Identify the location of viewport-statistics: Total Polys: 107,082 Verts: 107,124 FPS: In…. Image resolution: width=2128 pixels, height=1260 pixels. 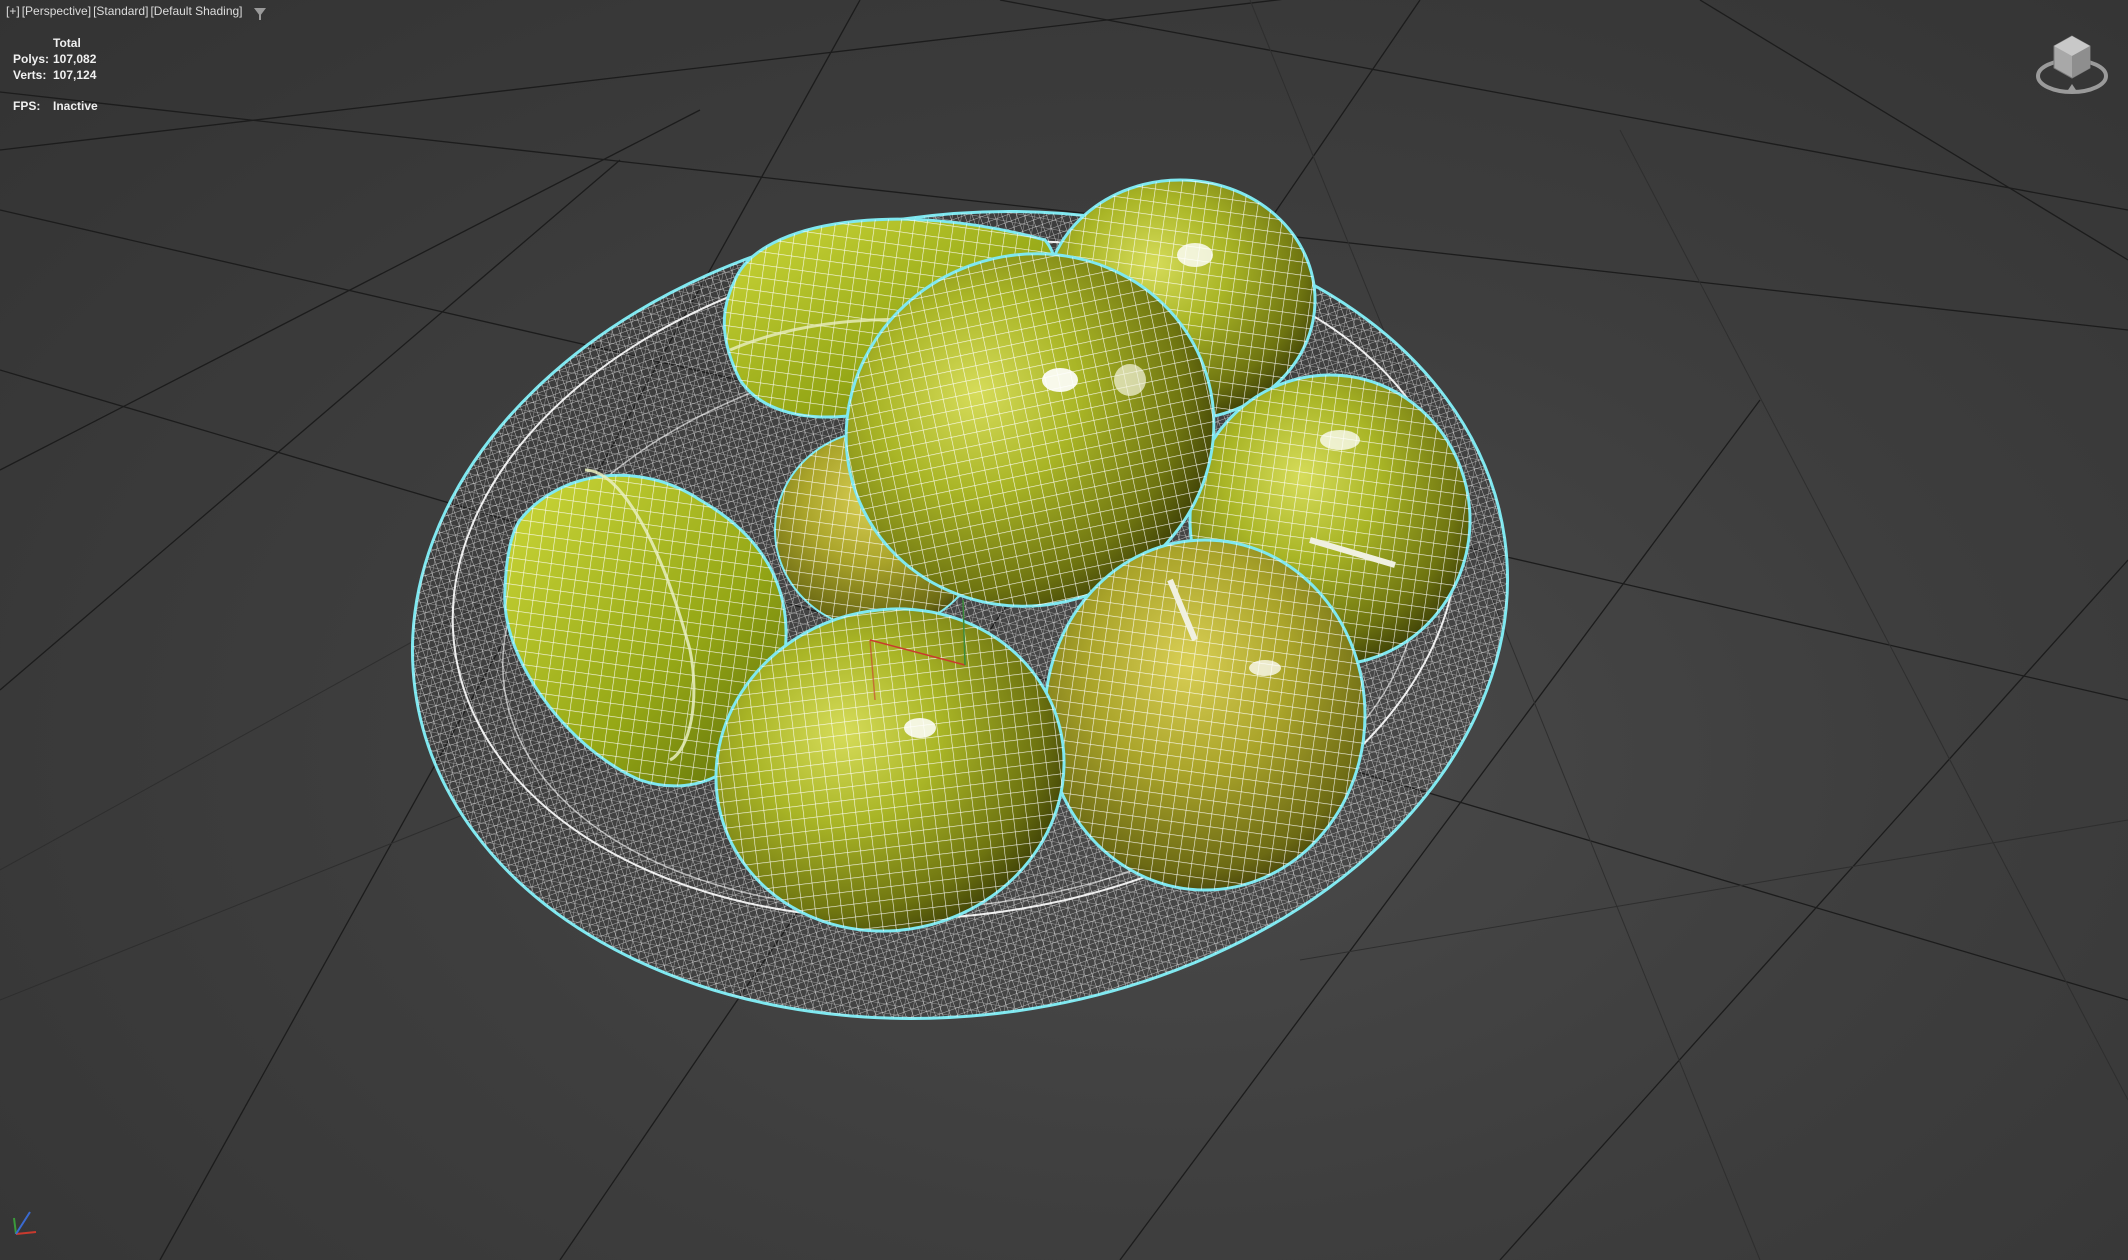
(55, 74).